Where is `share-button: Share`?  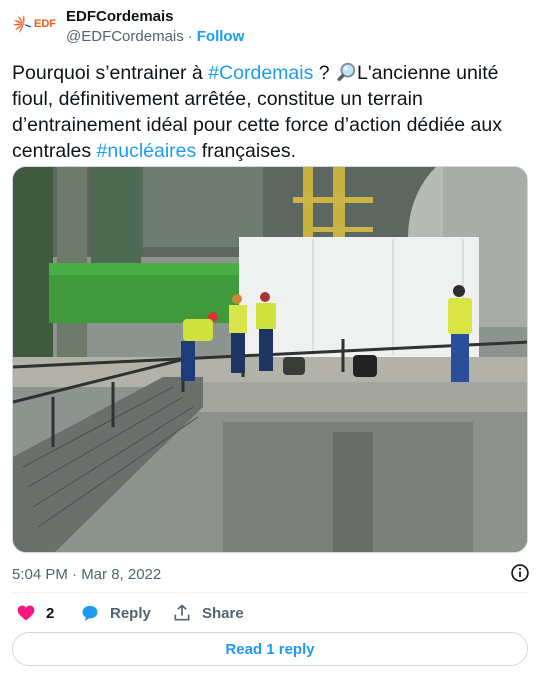
share-button: Share is located at coordinates (208, 613).